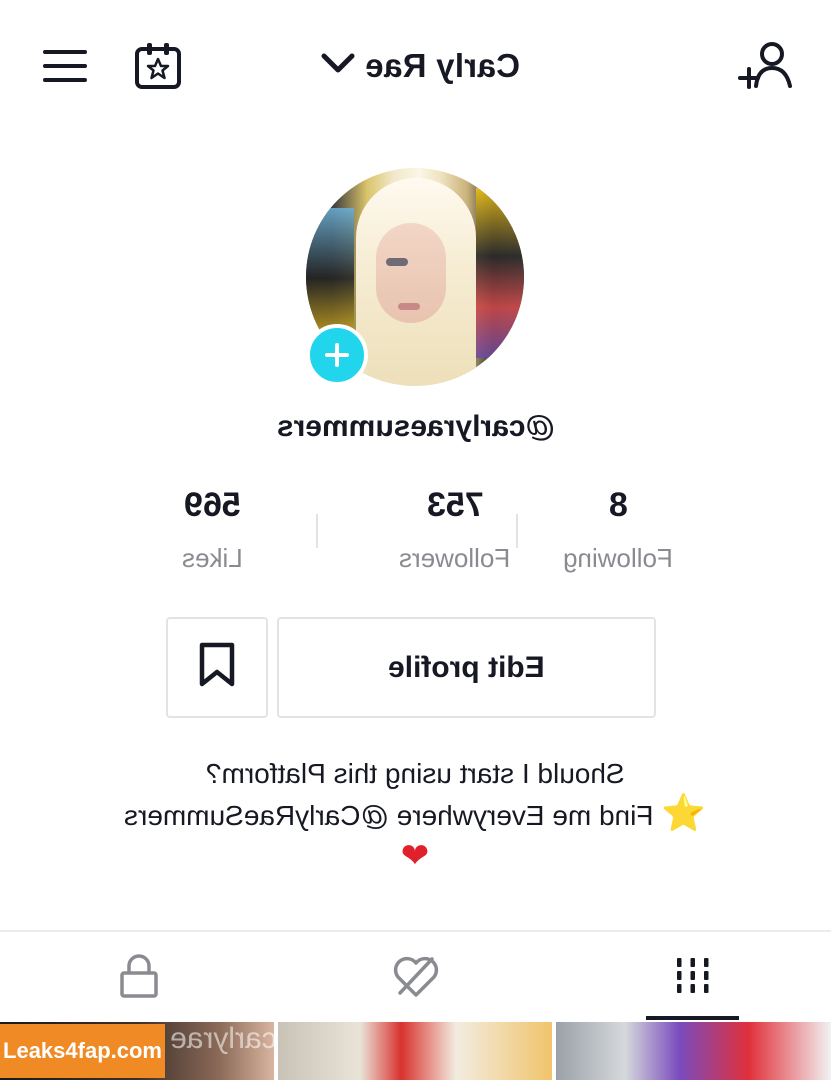 Image resolution: width=831 pixels, height=1080 pixels. Describe the element at coordinates (435, 536) in the screenshot. I see `profile-stats: 569 Likes 753 Followers 8 Following` at that location.